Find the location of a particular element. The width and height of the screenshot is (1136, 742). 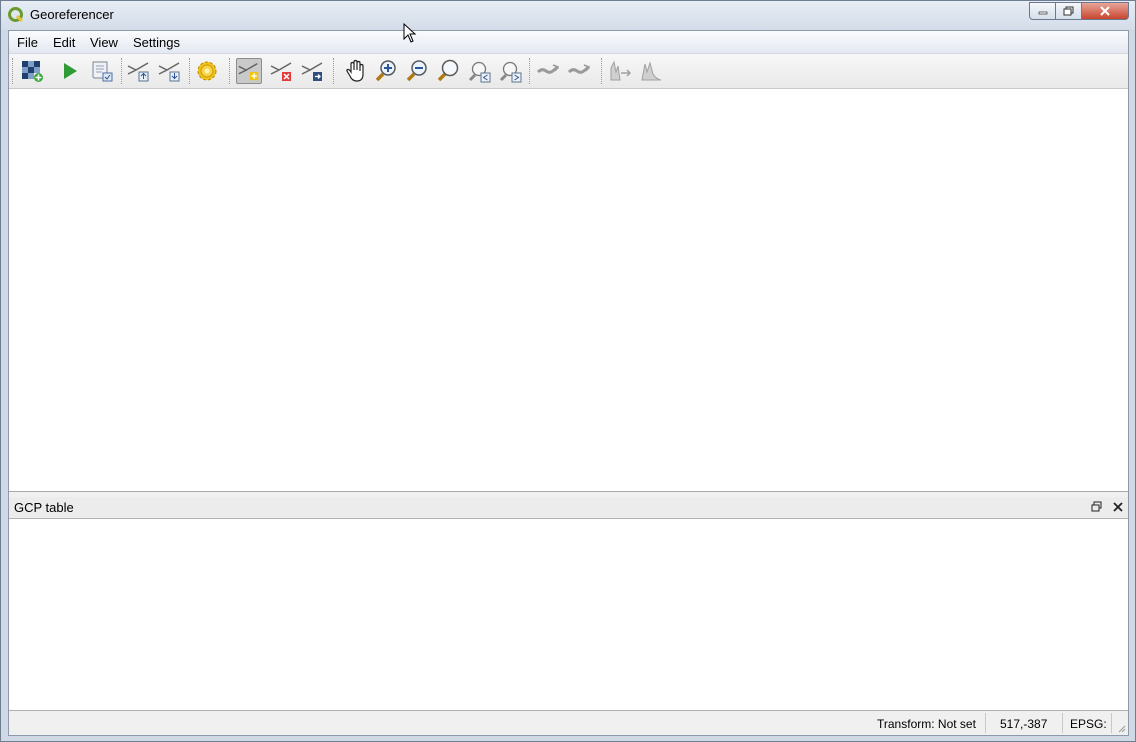

delete-point-button is located at coordinates (281, 71).